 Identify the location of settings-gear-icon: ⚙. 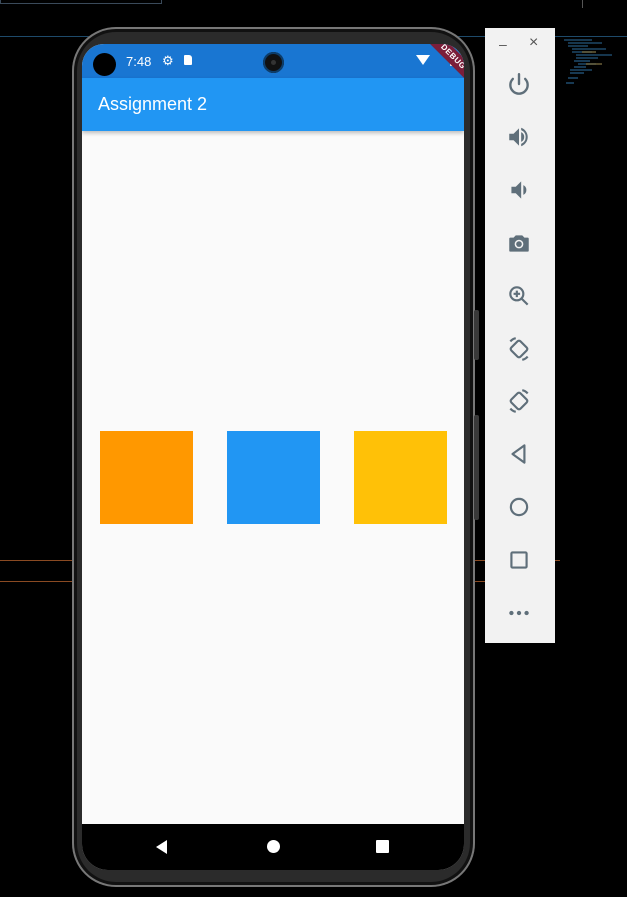
(168, 60).